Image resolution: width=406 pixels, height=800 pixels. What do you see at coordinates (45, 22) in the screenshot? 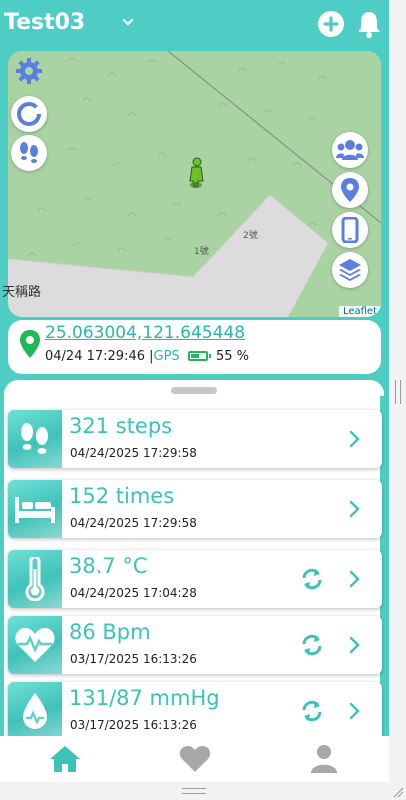
I see `device-title: Test03` at bounding box center [45, 22].